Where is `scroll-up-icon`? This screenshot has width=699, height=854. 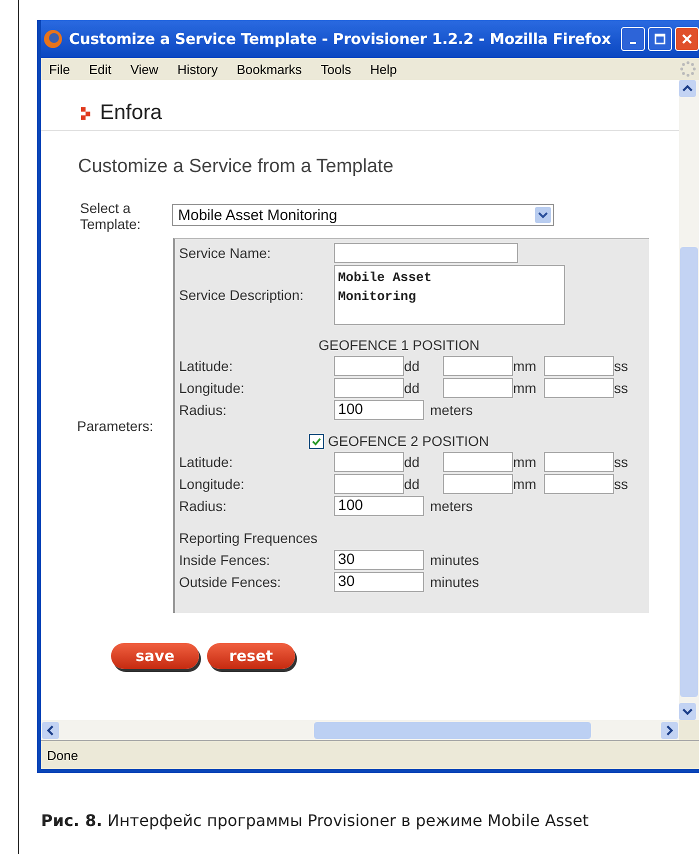 scroll-up-icon is located at coordinates (687, 88).